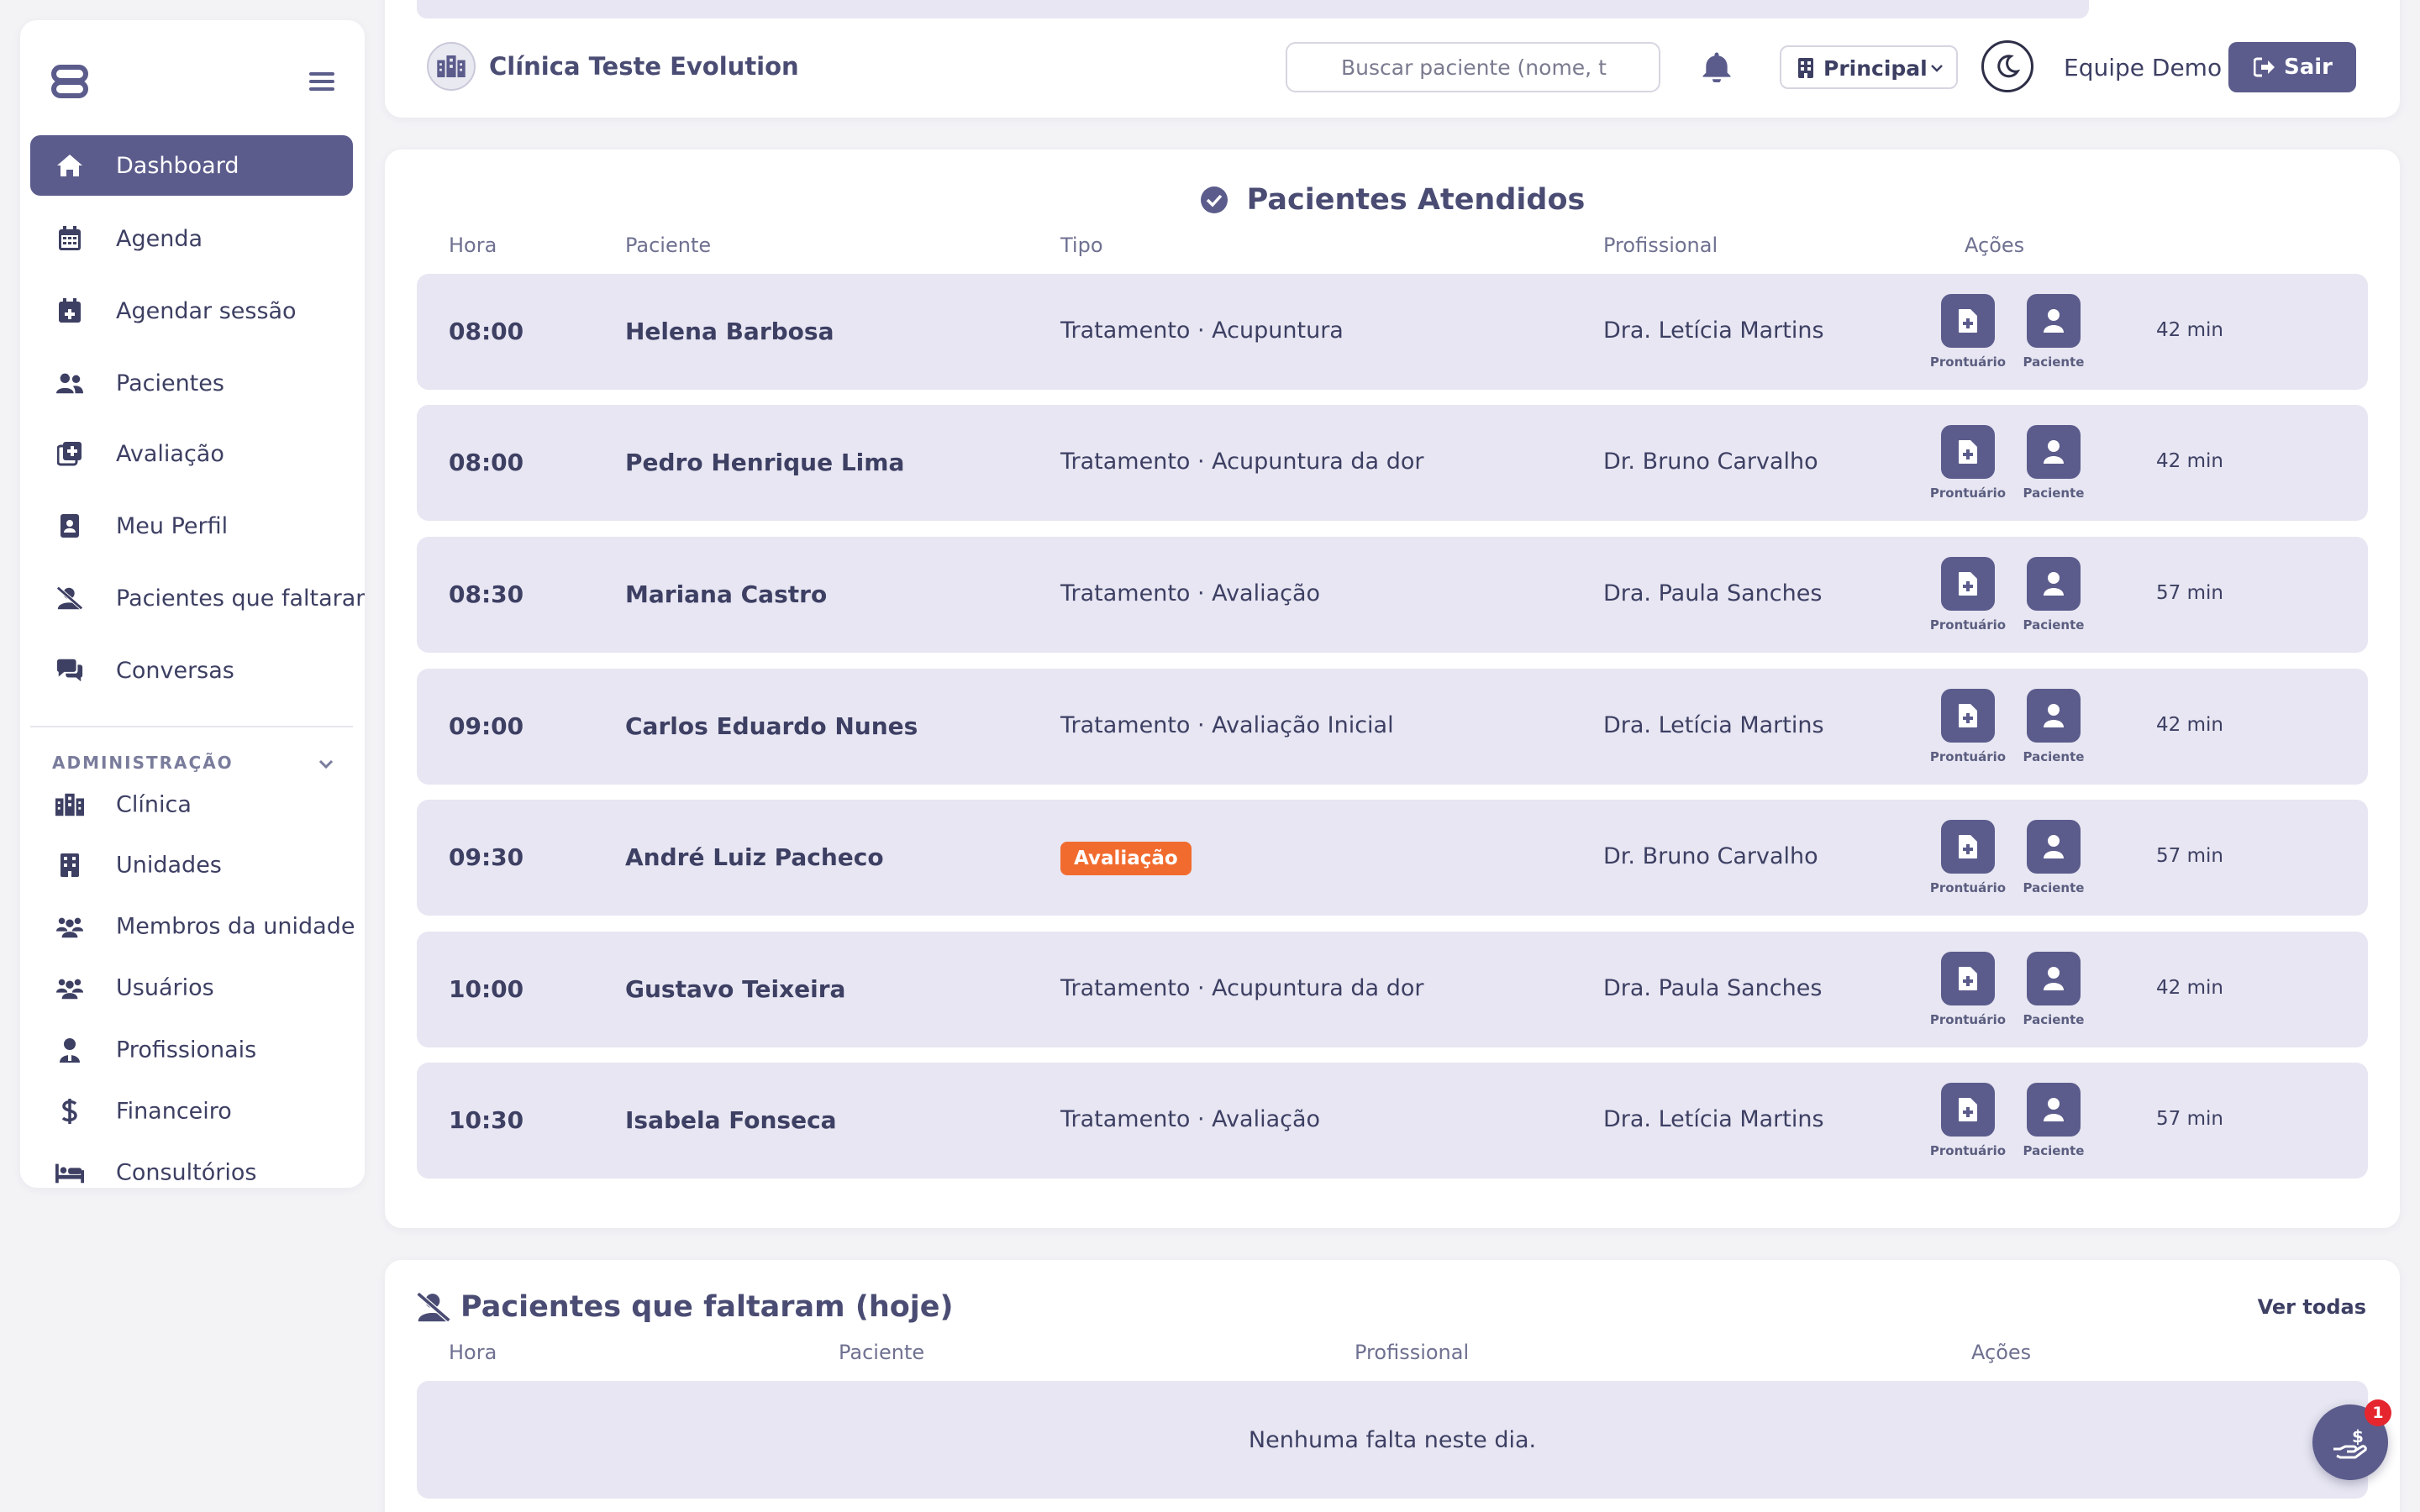 Image resolution: width=2420 pixels, height=1512 pixels. Describe the element at coordinates (69, 81) in the screenshot. I see `app-logo-icon` at that location.